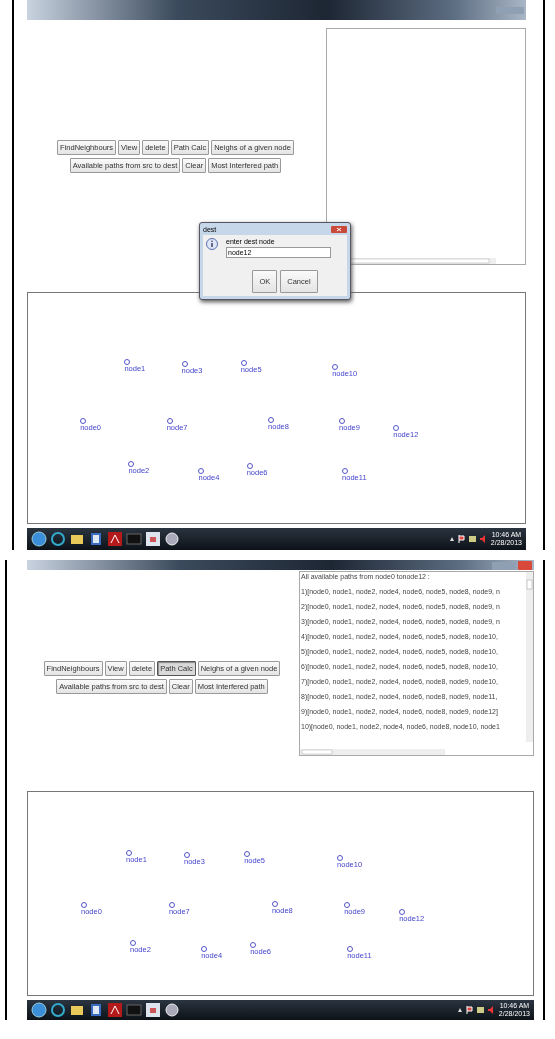 This screenshot has width=555, height=1039. What do you see at coordinates (529, 657) in the screenshot?
I see `vertical-scrollbar-icon` at bounding box center [529, 657].